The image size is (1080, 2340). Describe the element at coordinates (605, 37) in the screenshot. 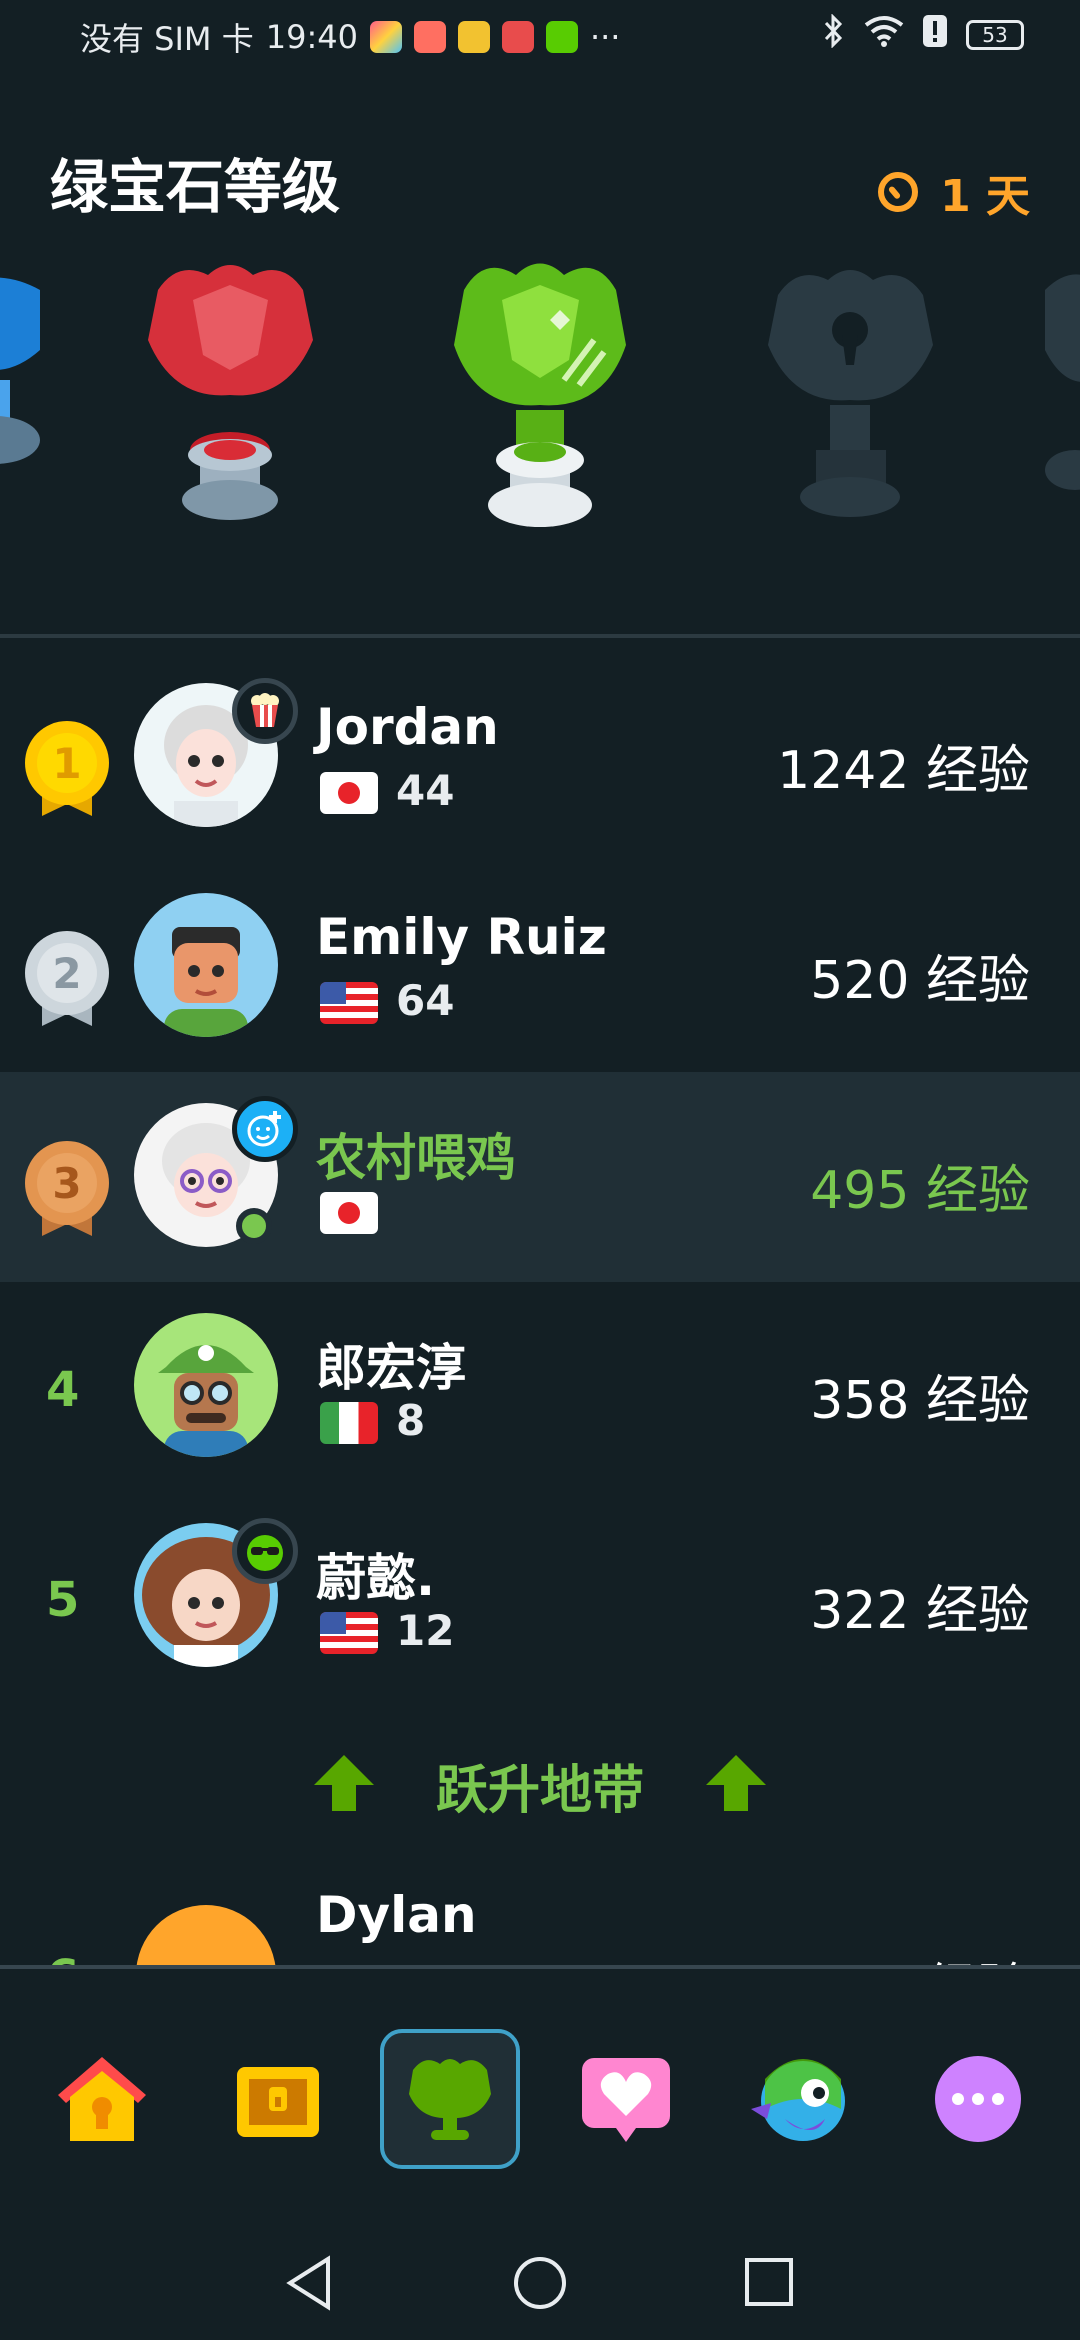

I see `more-notifications-icon: ···` at that location.